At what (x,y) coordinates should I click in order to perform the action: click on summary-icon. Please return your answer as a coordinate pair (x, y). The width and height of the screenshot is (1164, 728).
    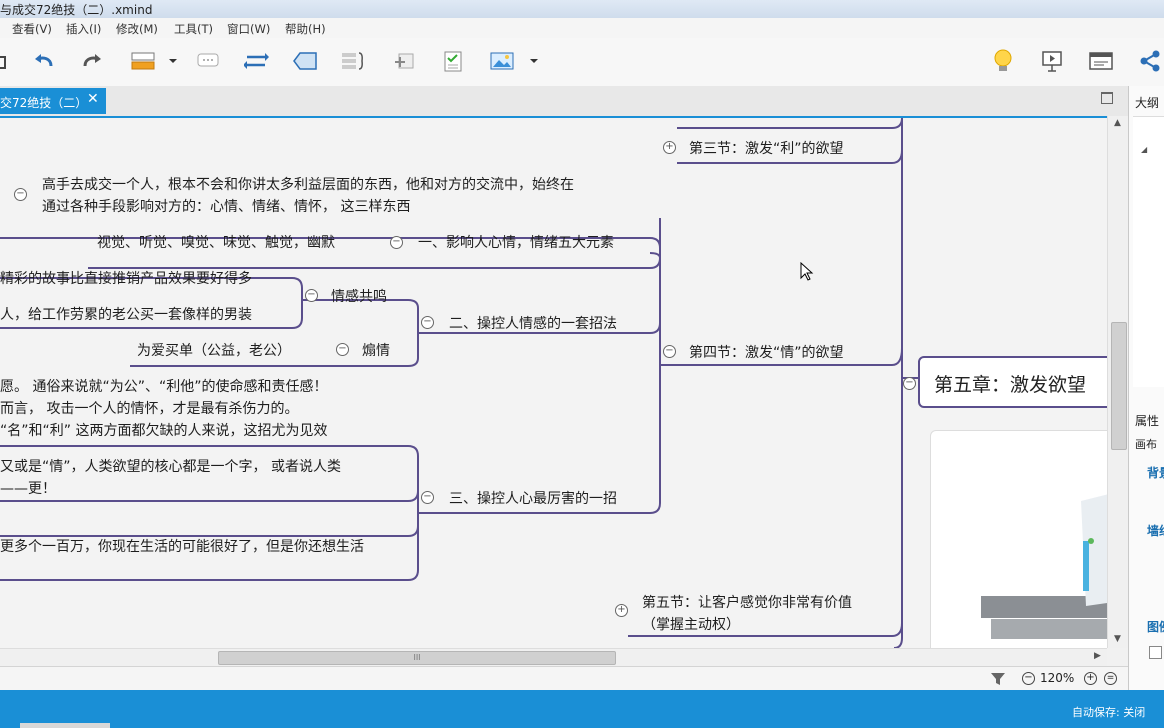
    Looking at the image, I should click on (353, 61).